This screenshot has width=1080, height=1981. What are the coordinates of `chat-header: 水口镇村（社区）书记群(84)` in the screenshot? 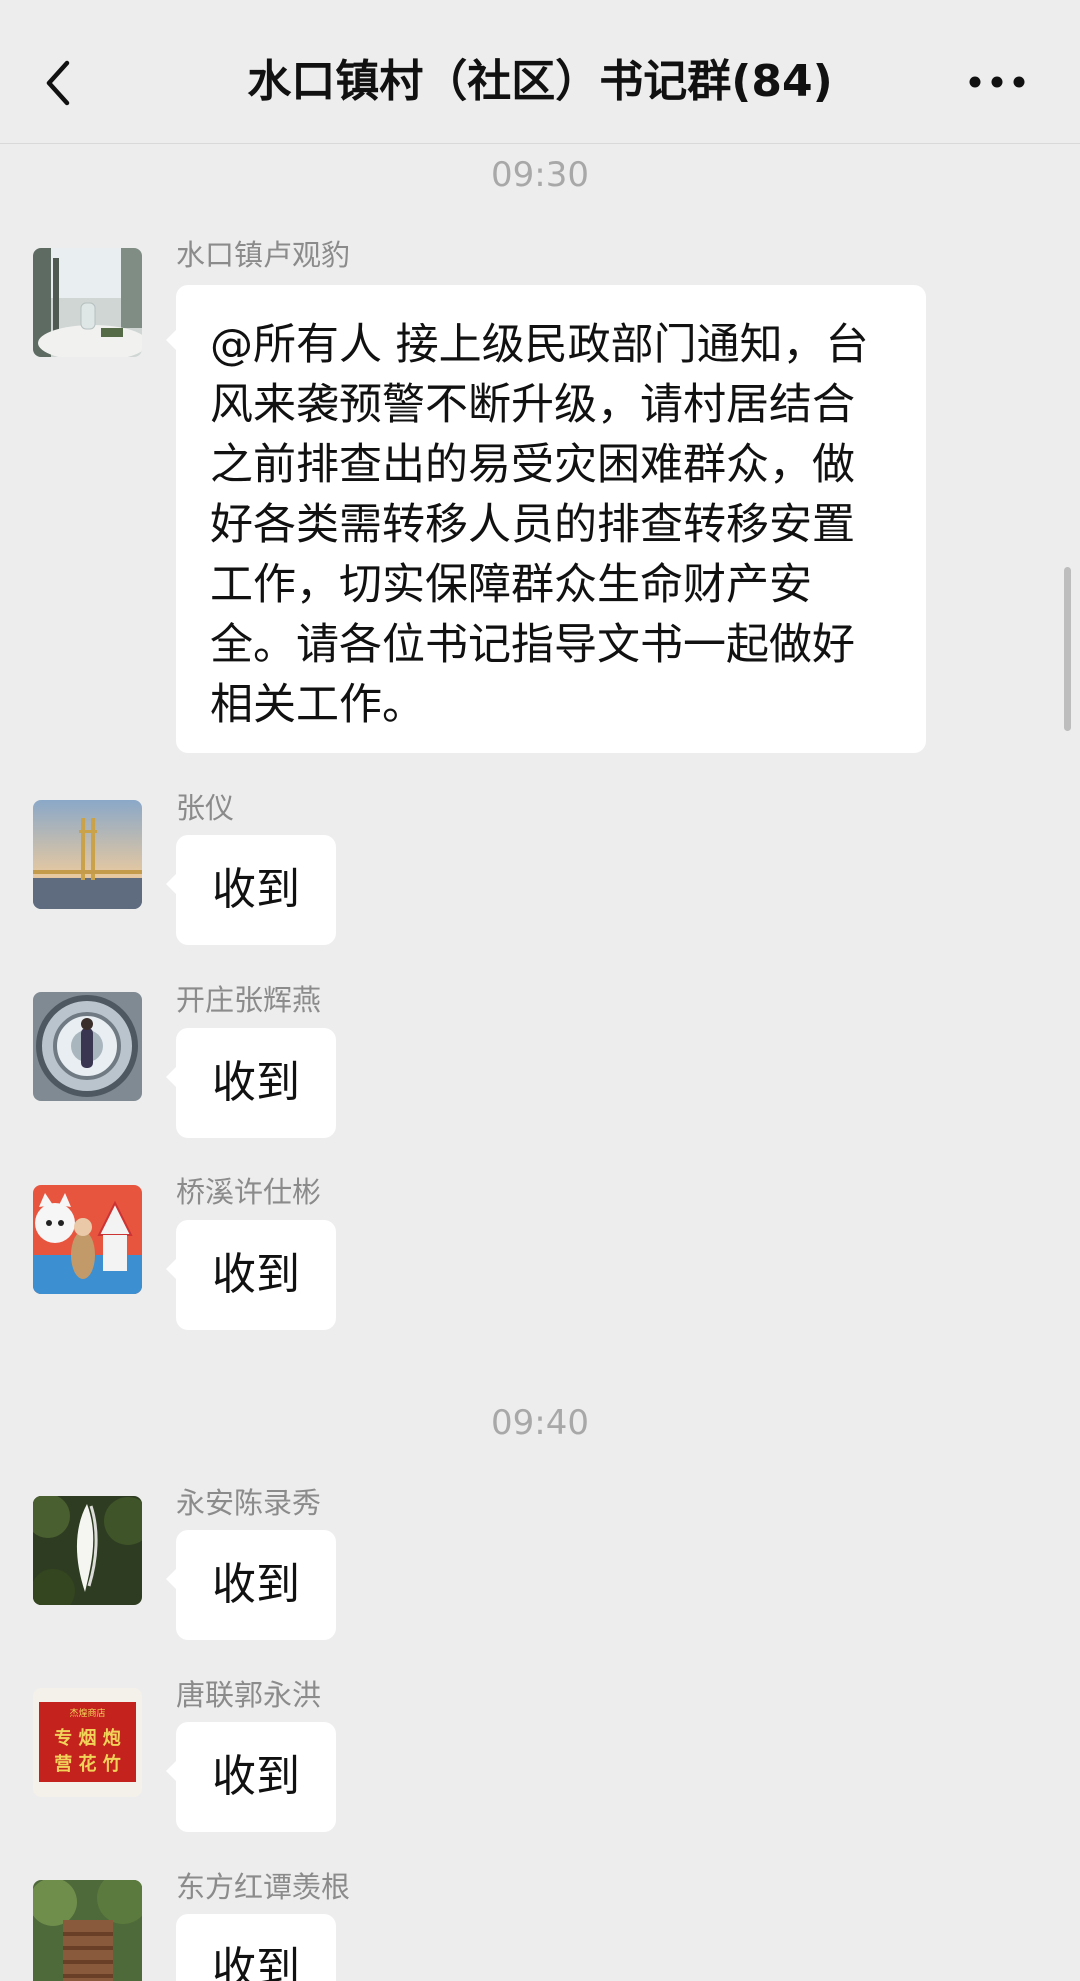 It's located at (540, 72).